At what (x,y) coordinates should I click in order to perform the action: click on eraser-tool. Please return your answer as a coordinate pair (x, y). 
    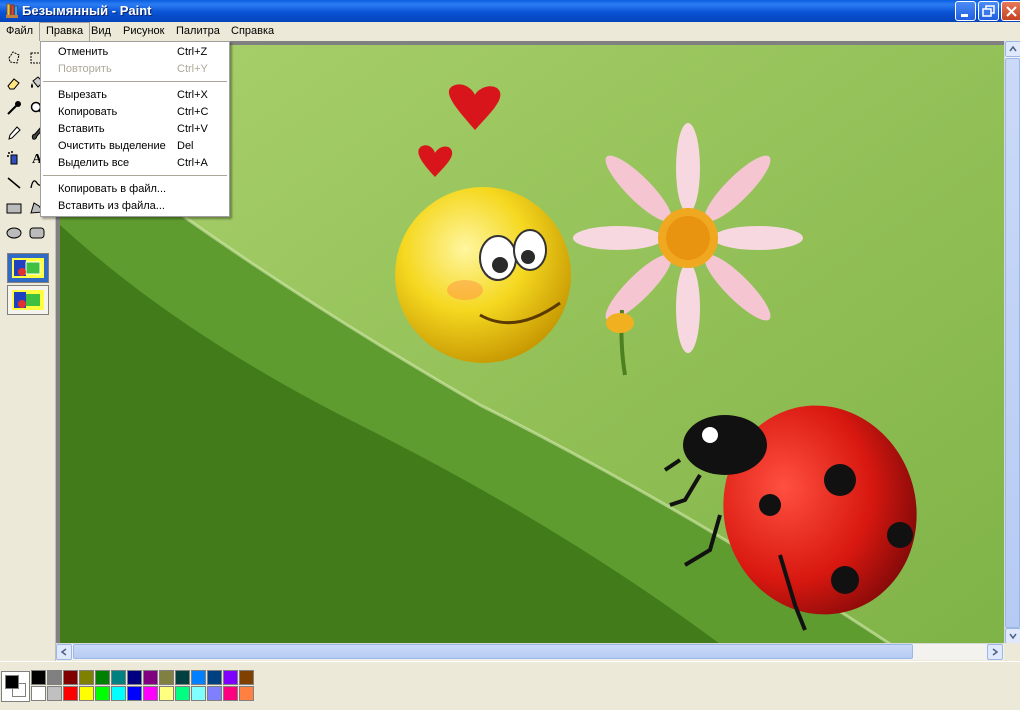
    Looking at the image, I should click on (14, 83).